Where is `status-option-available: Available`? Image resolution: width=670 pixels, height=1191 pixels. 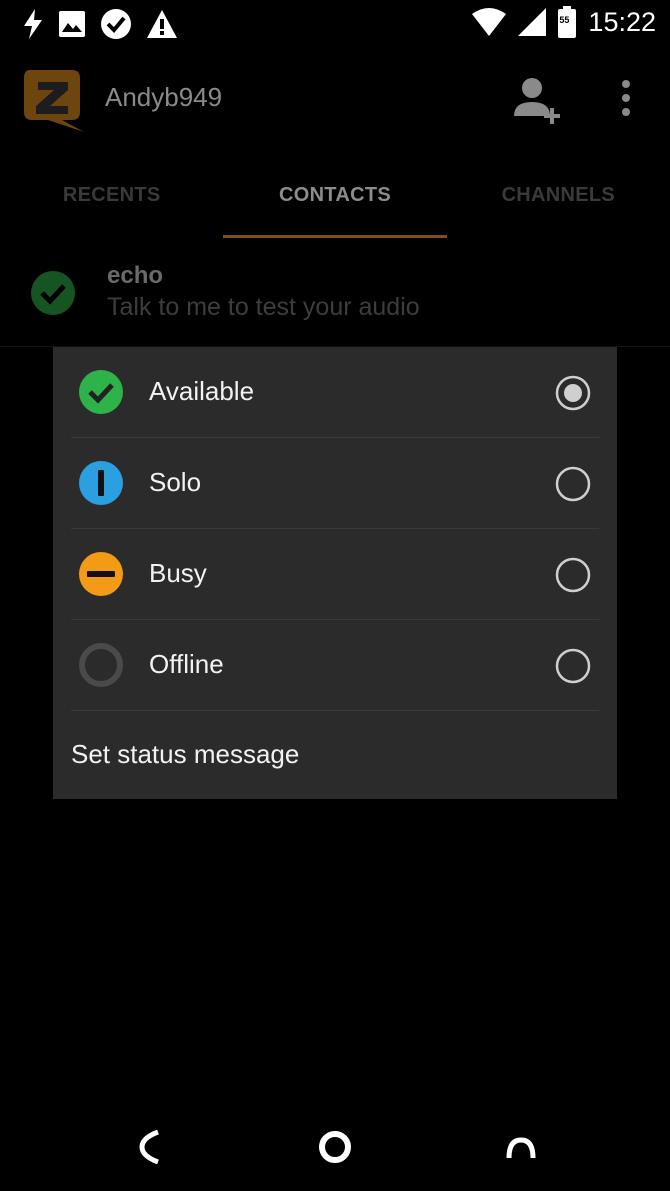 status-option-available: Available is located at coordinates (335, 392).